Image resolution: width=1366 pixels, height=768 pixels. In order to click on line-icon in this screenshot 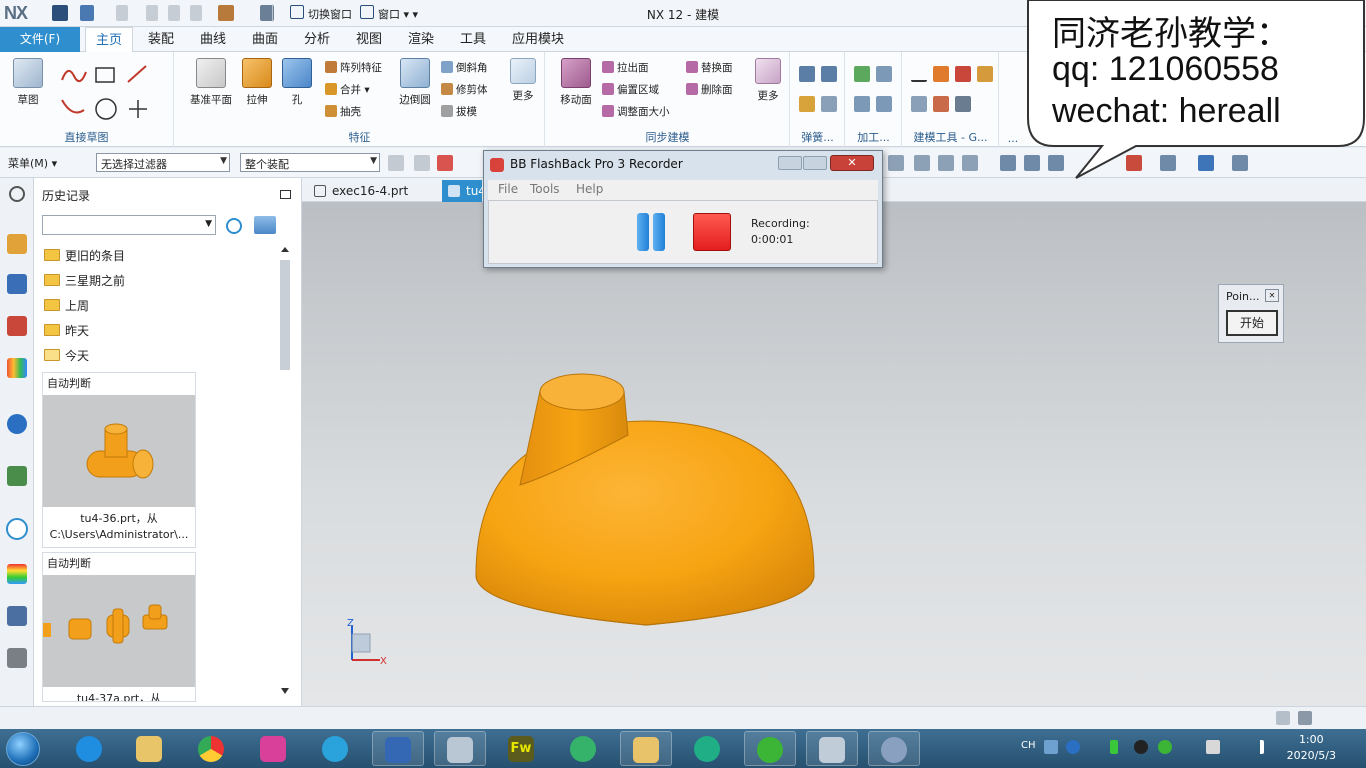, I will do `click(137, 74)`.